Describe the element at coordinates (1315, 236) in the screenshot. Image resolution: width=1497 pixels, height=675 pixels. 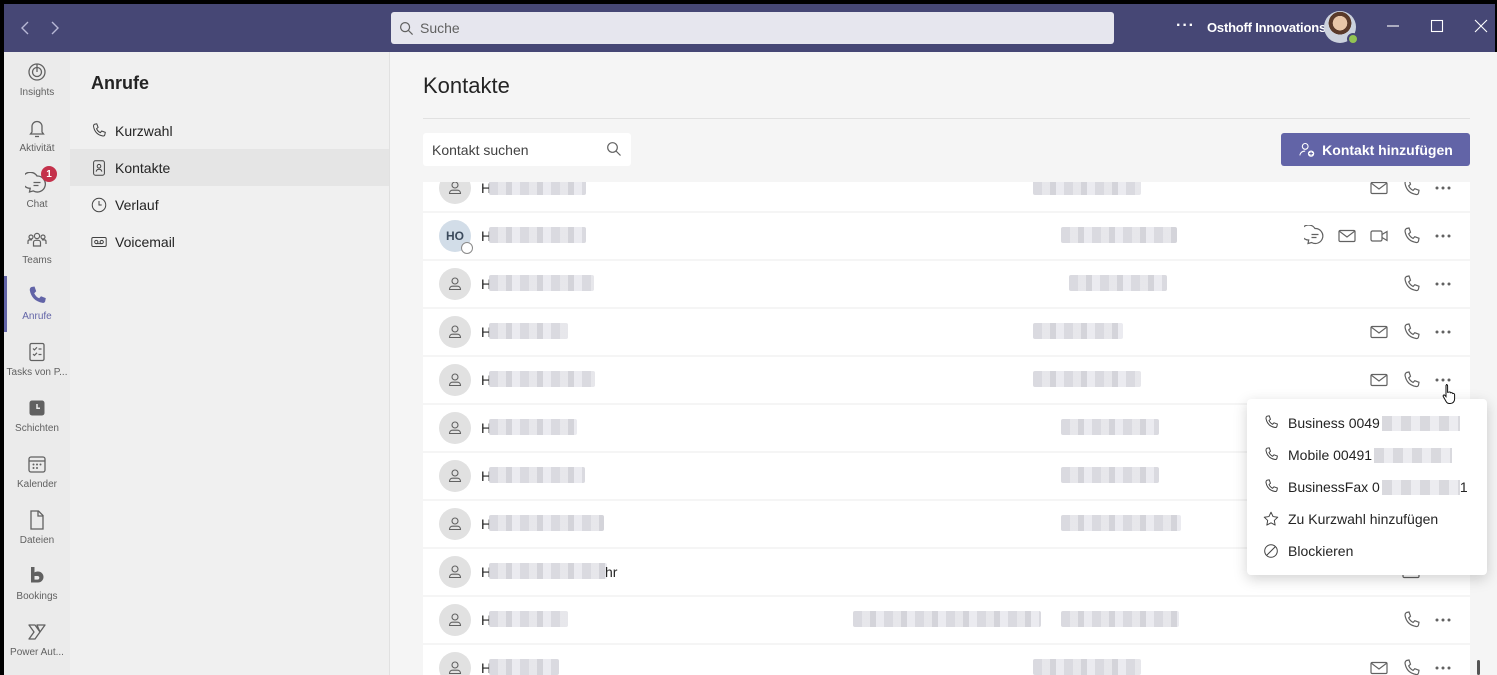
I see `chat-icon` at that location.